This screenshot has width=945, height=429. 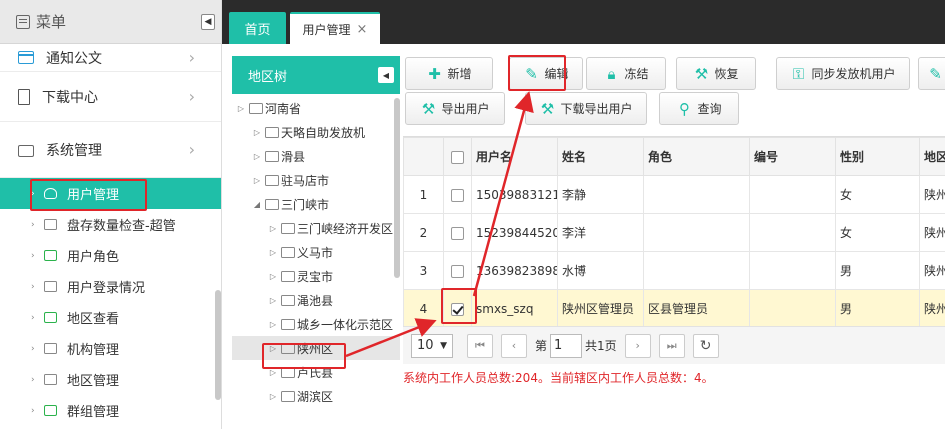 What do you see at coordinates (455, 108) in the screenshot?
I see `export-users-button: ⚒ 导出用户` at bounding box center [455, 108].